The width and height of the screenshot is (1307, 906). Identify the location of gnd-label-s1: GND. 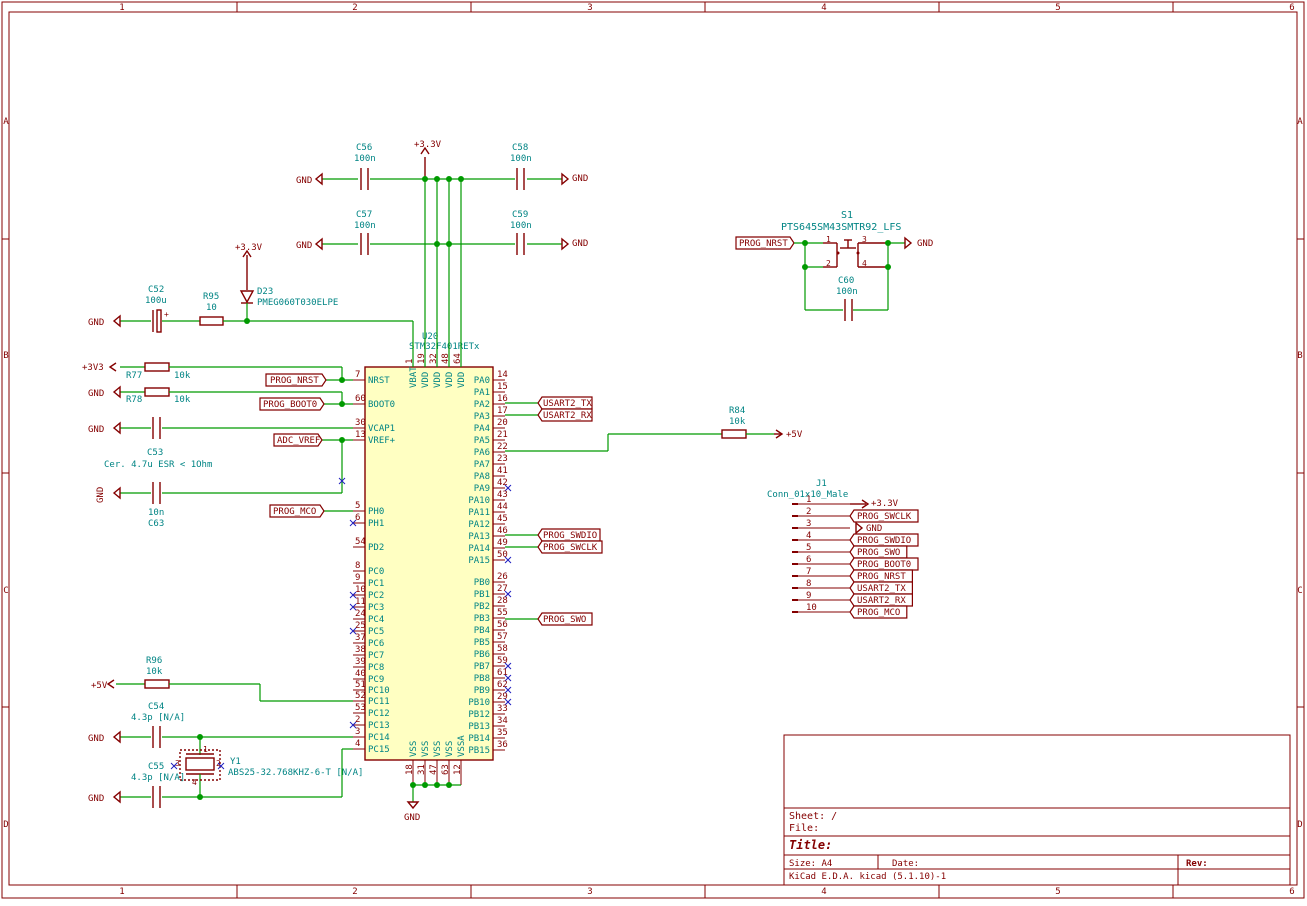
(925, 244).